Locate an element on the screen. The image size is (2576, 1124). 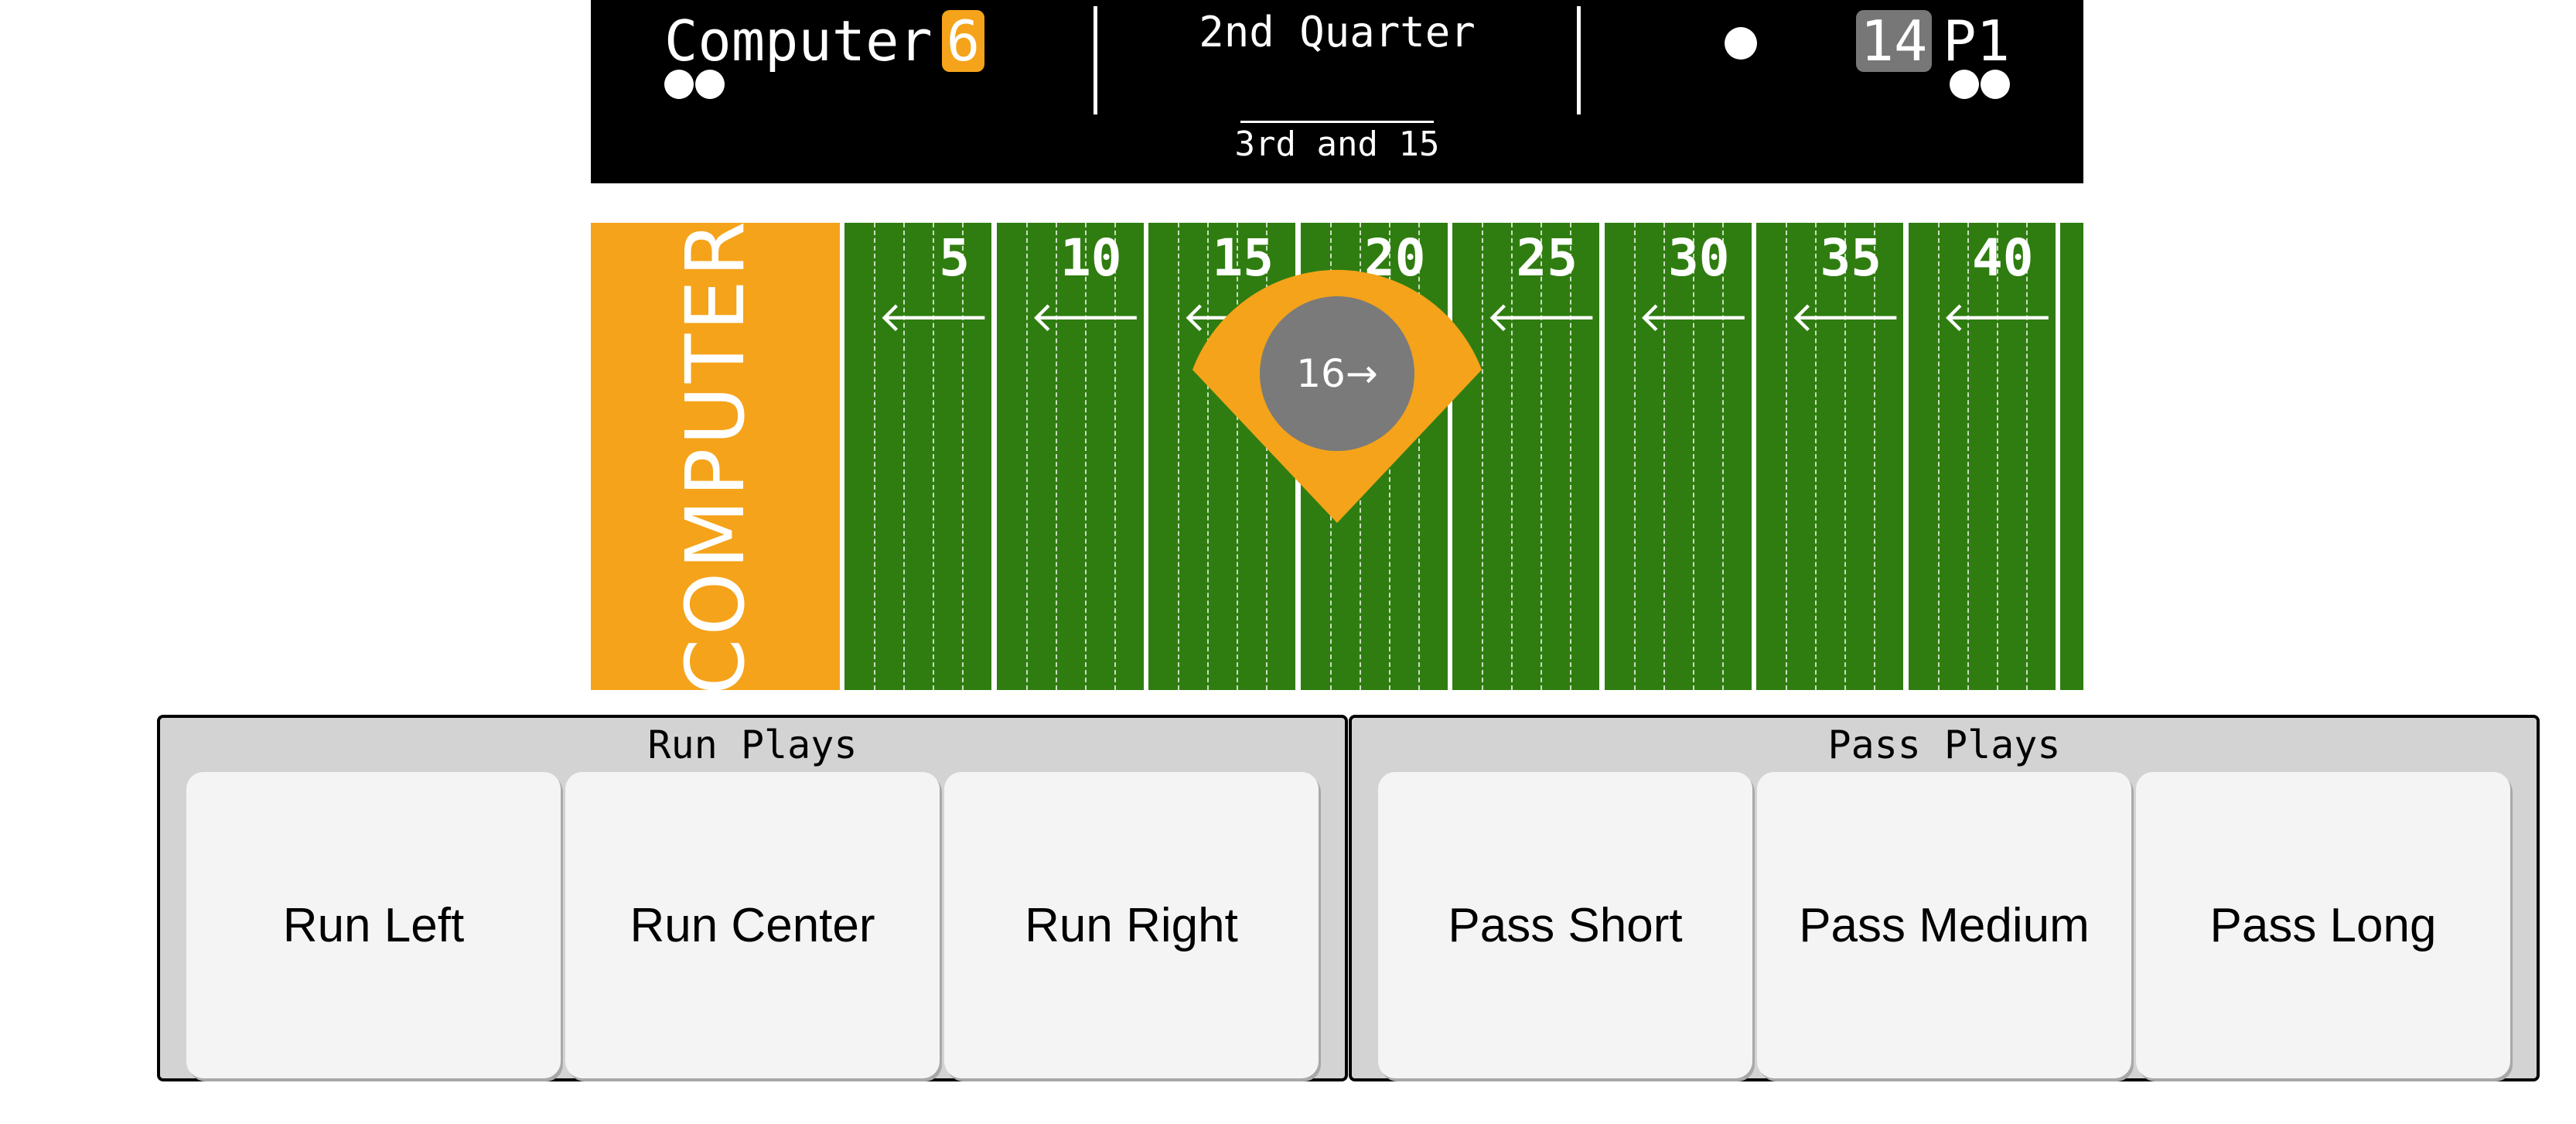
left-team: Computer 6 is located at coordinates (825, 41).